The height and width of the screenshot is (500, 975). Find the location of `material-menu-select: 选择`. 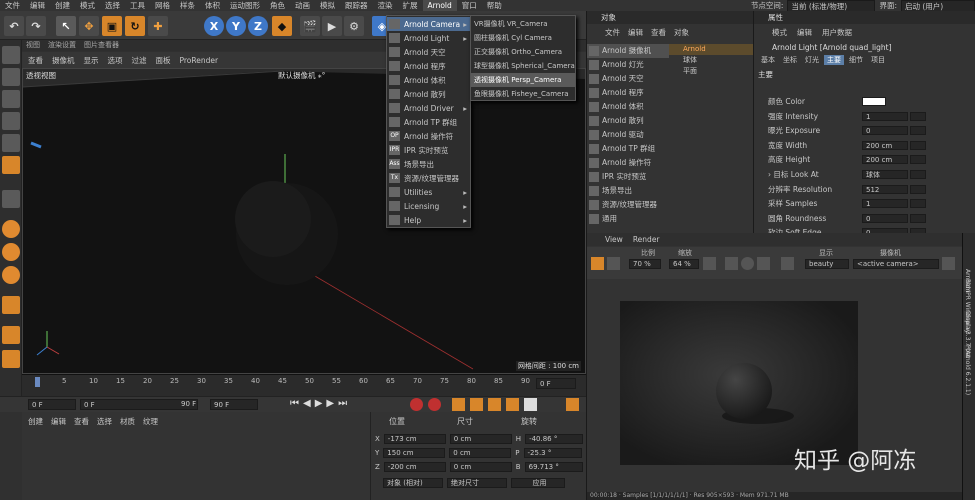

material-menu-select: 选择 is located at coordinates (104, 421).